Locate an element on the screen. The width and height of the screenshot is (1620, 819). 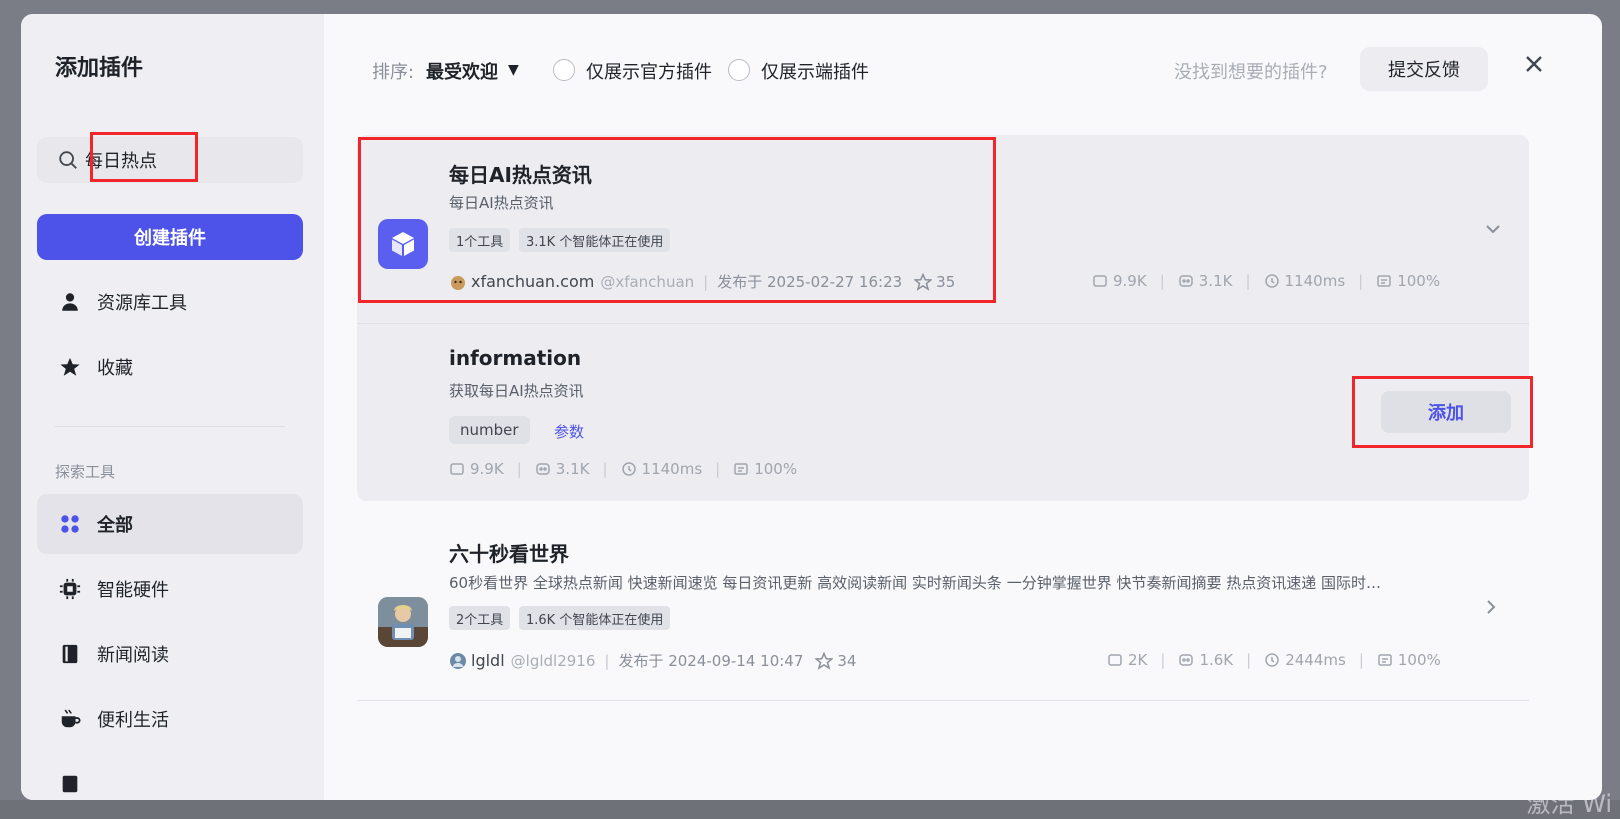
doc-icon is located at coordinates (70, 784).